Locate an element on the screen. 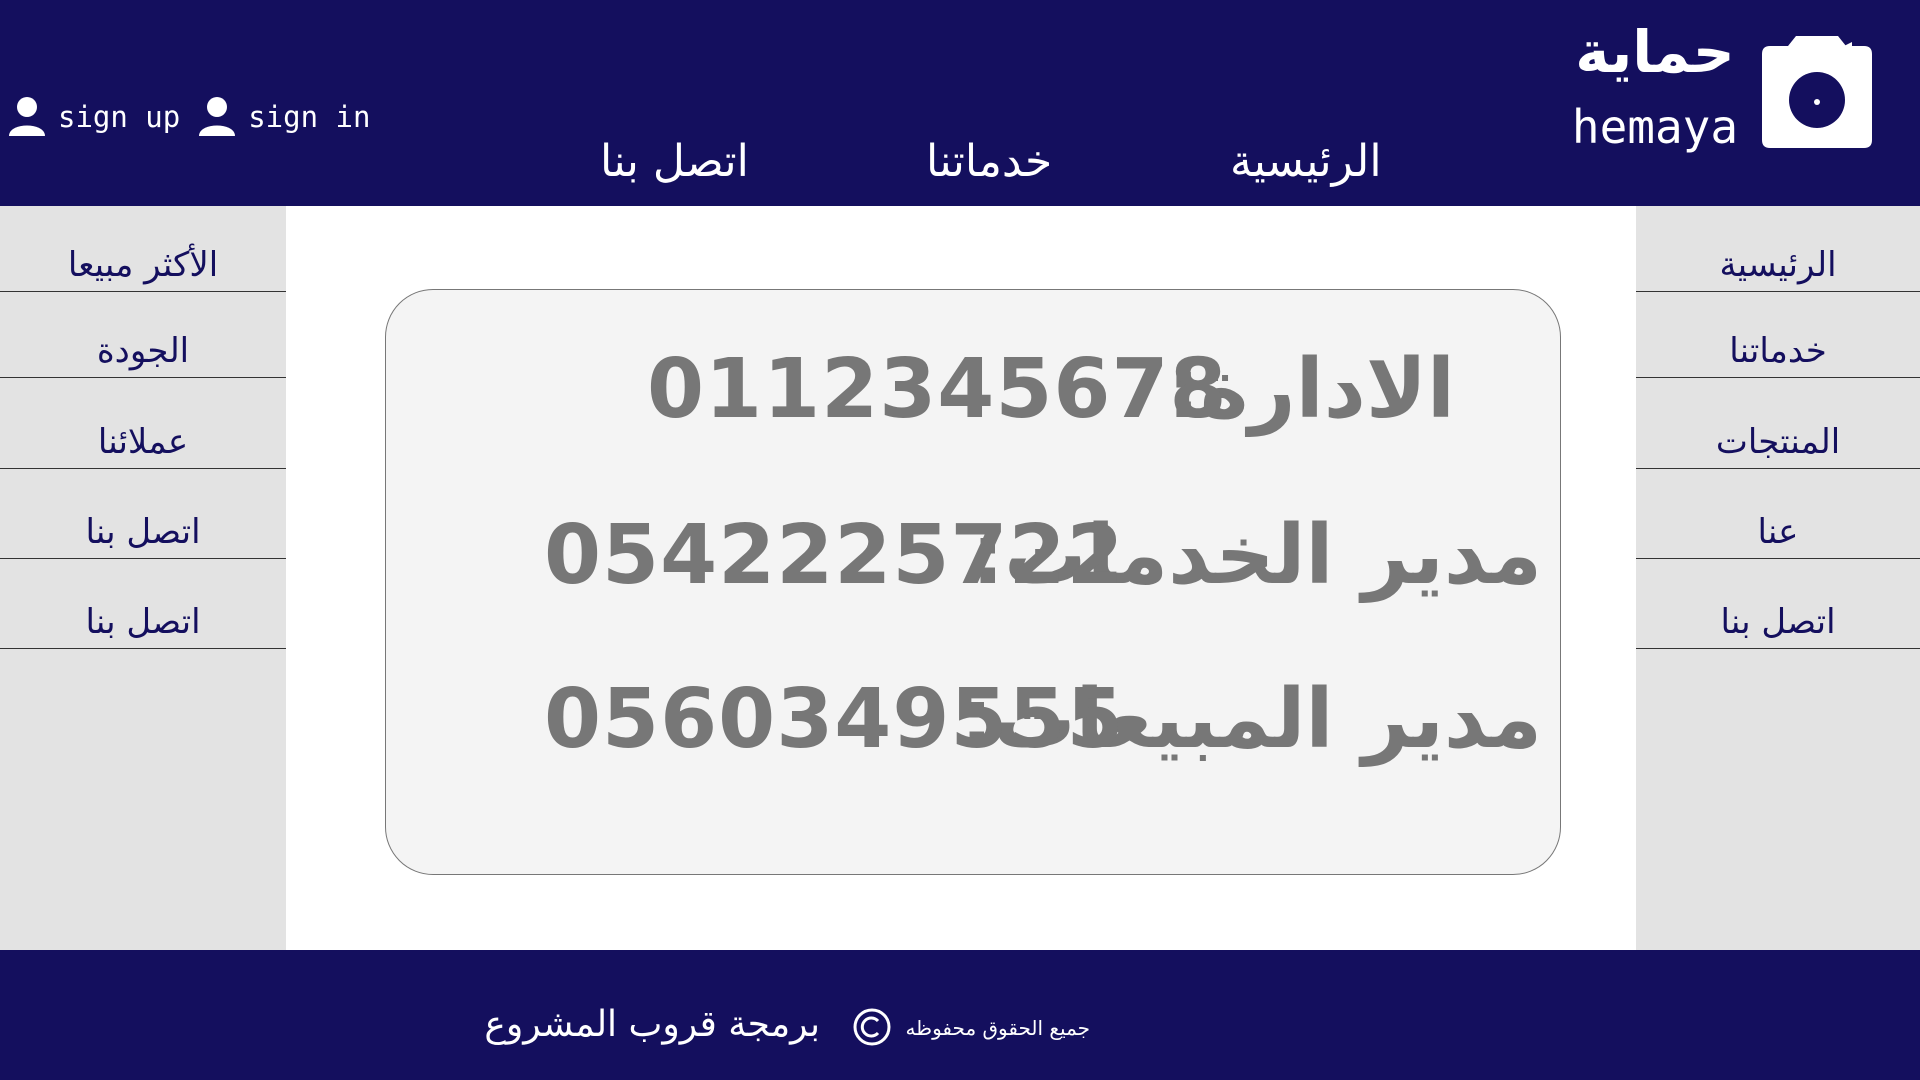 This screenshot has width=1920, height=1080. sidebar-item-services: خدماتنا is located at coordinates (1778, 335).